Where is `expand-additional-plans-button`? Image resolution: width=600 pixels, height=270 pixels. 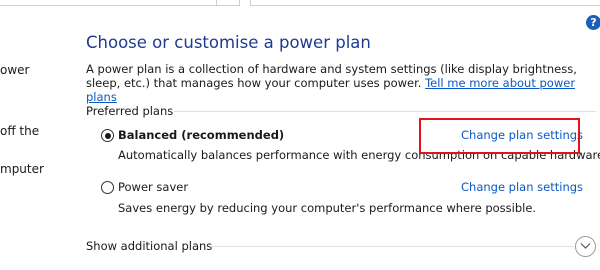
expand-additional-plans-button is located at coordinates (585, 246).